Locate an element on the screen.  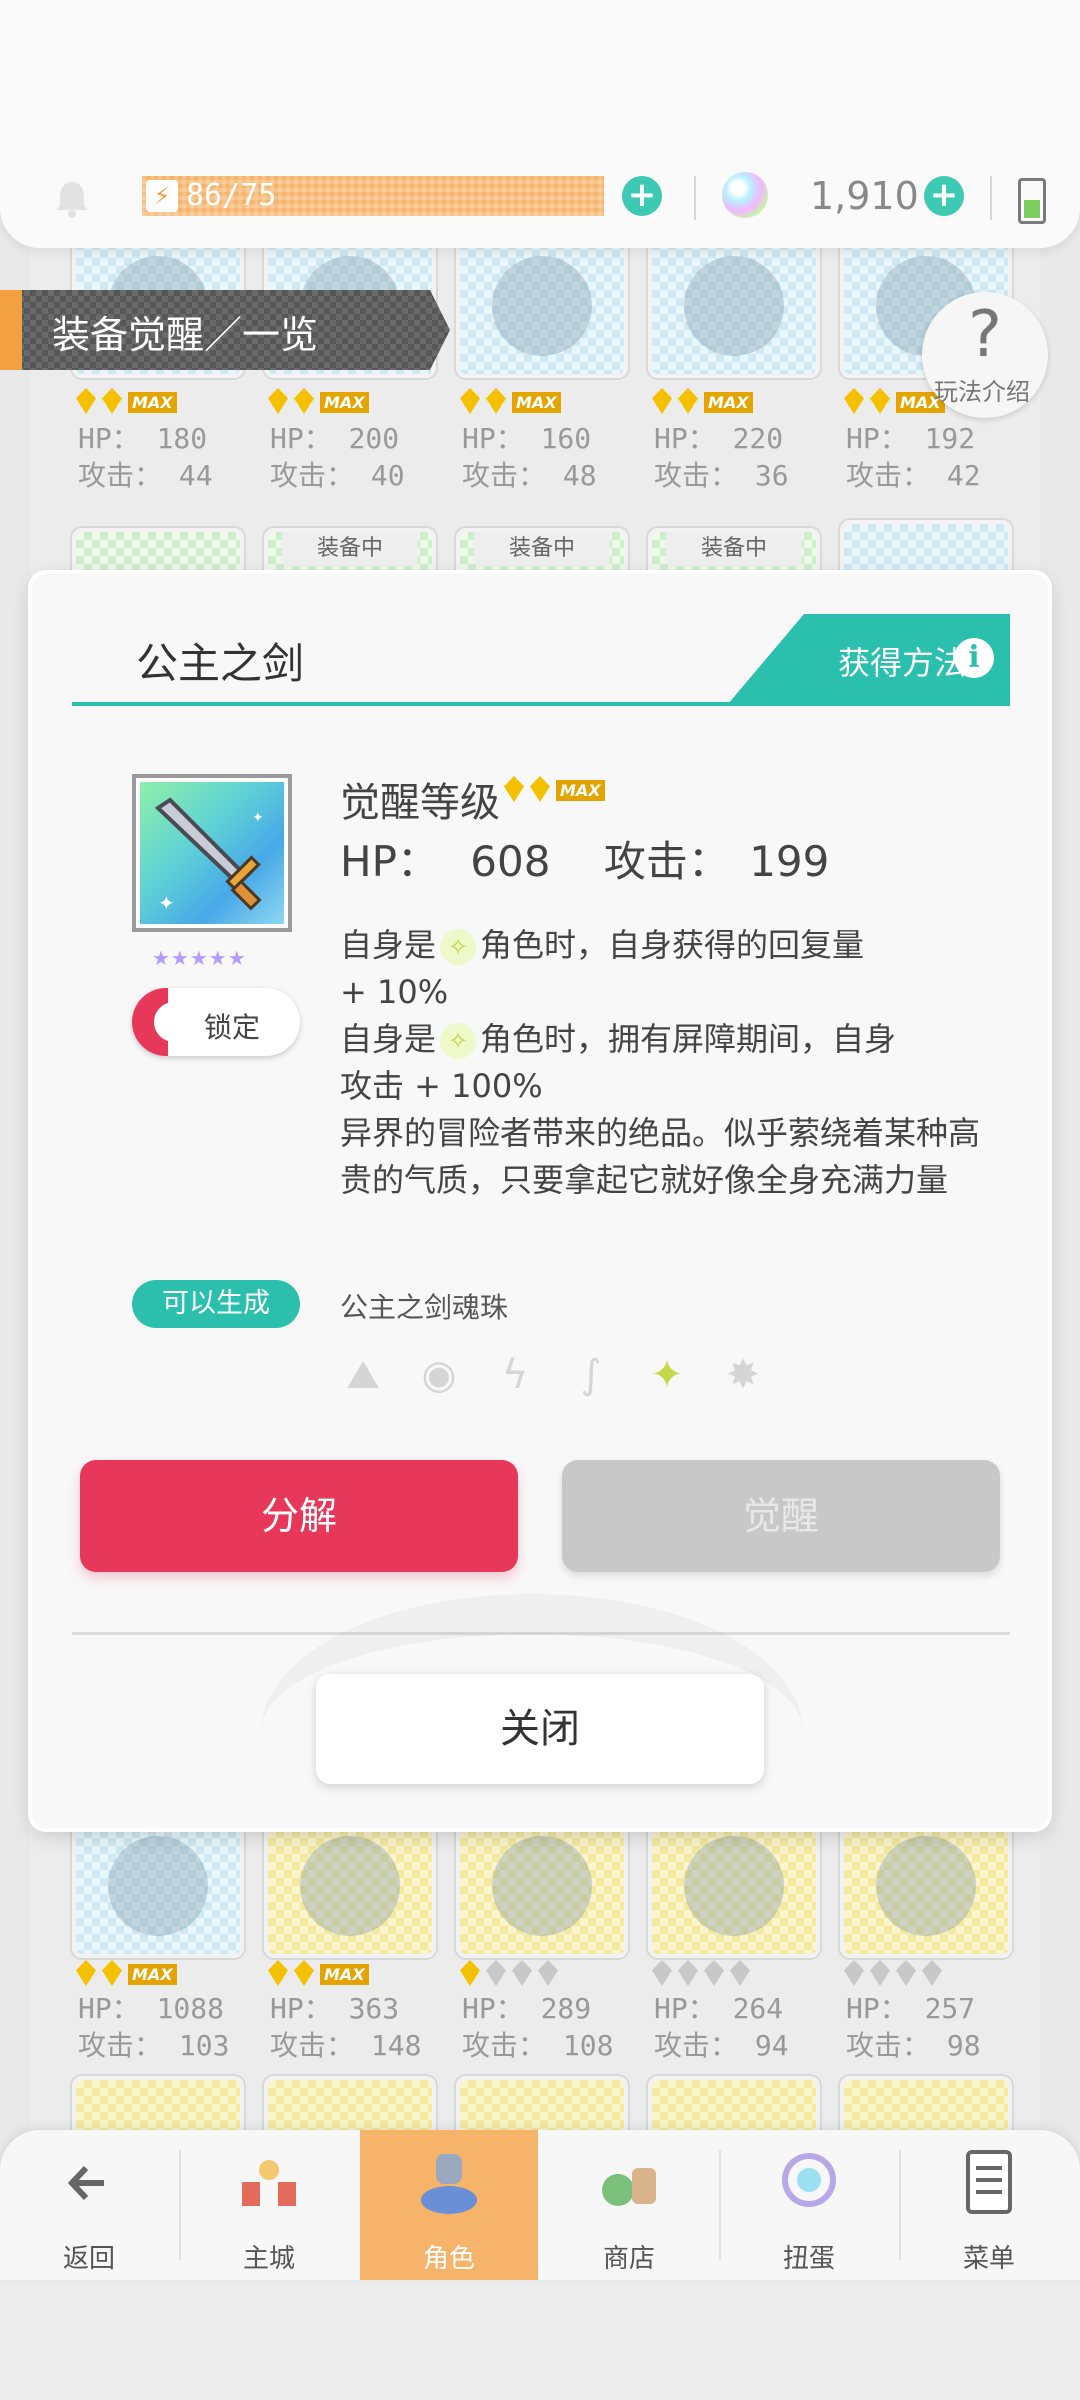
info-icon: i is located at coordinates (974, 658).